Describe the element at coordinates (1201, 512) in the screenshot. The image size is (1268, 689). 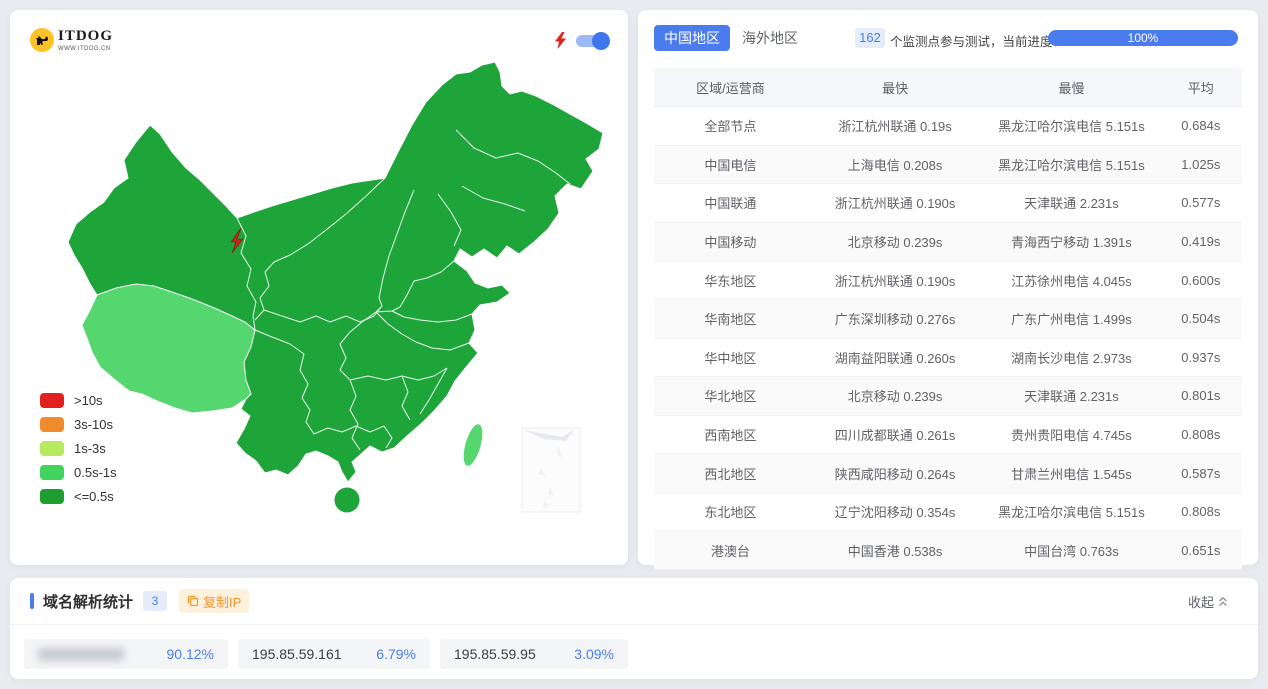
I see `cell-average: 0.808s` at that location.